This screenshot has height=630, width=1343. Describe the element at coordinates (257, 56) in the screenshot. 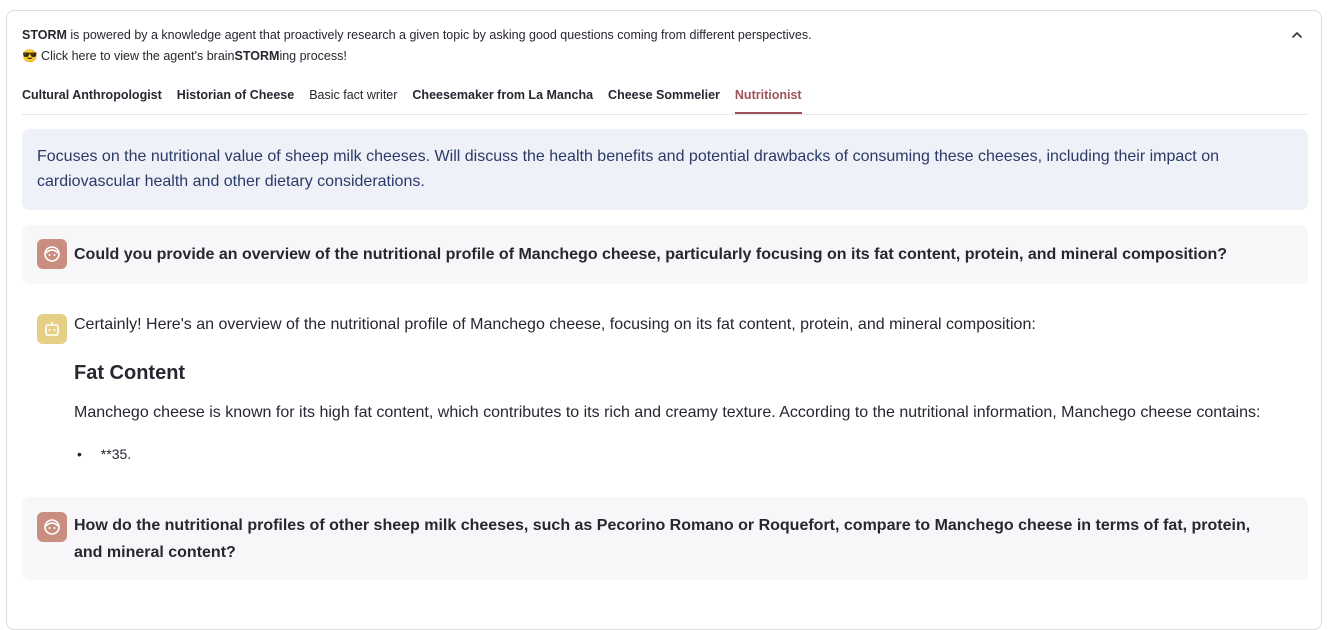

I see `click-brand: STORM` at that location.